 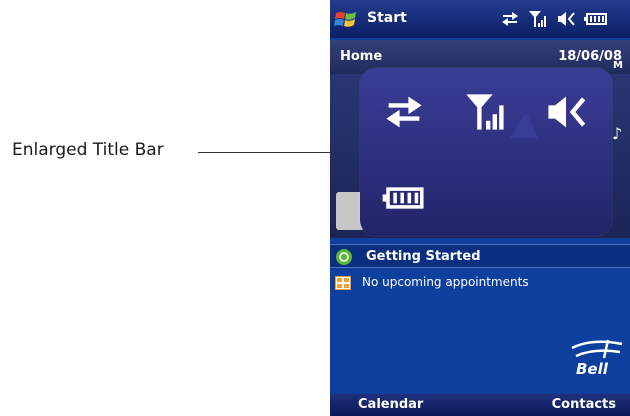 I want to click on bell-logo-text: Bell, so click(x=592, y=369).